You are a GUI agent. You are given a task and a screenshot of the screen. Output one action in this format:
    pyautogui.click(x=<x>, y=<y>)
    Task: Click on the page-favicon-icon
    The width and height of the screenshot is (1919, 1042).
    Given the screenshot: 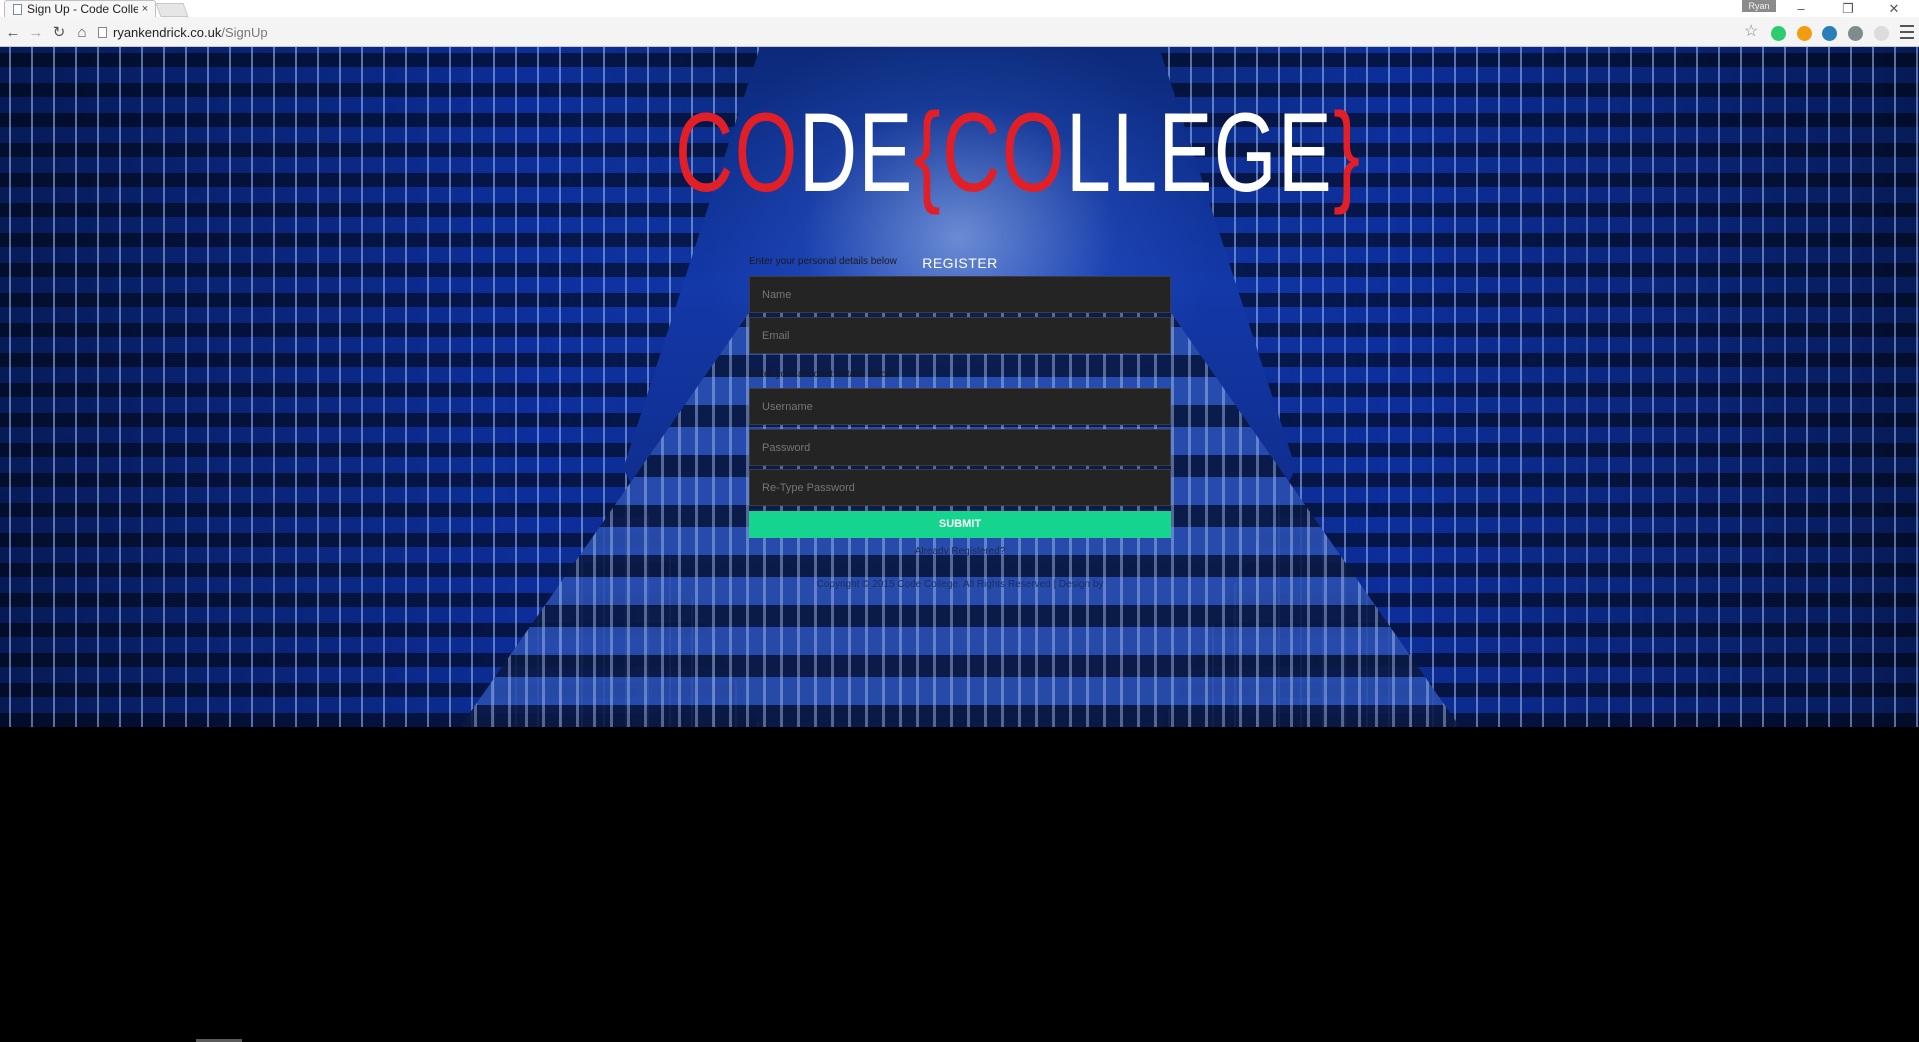 What is the action you would take?
    pyautogui.click(x=17, y=9)
    